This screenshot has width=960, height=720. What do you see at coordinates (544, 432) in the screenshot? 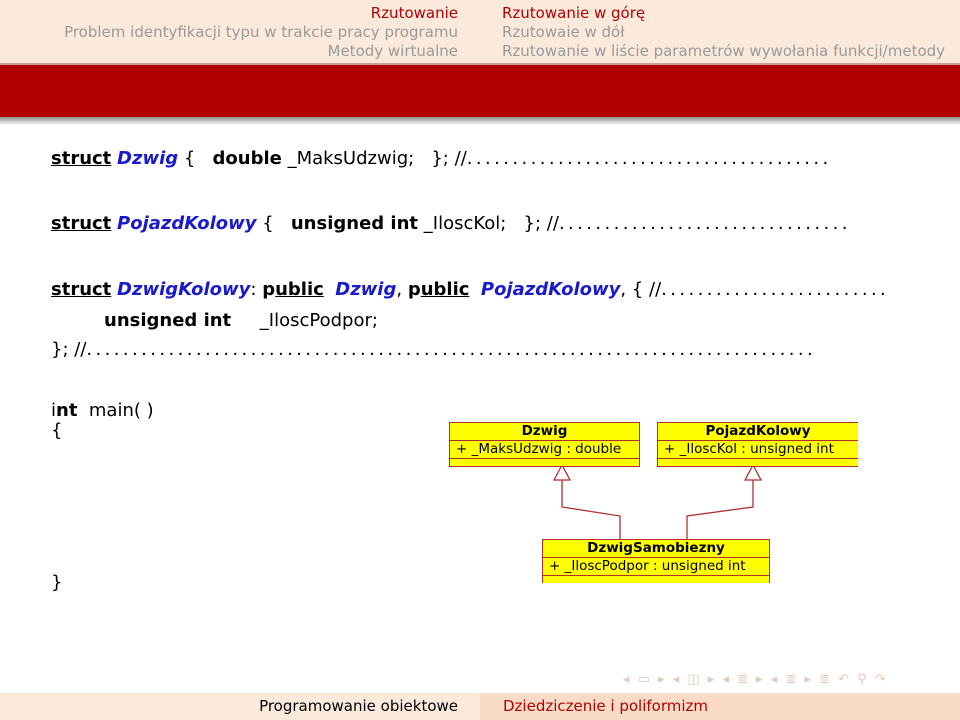
I see `uml-class-name: Dzwig` at bounding box center [544, 432].